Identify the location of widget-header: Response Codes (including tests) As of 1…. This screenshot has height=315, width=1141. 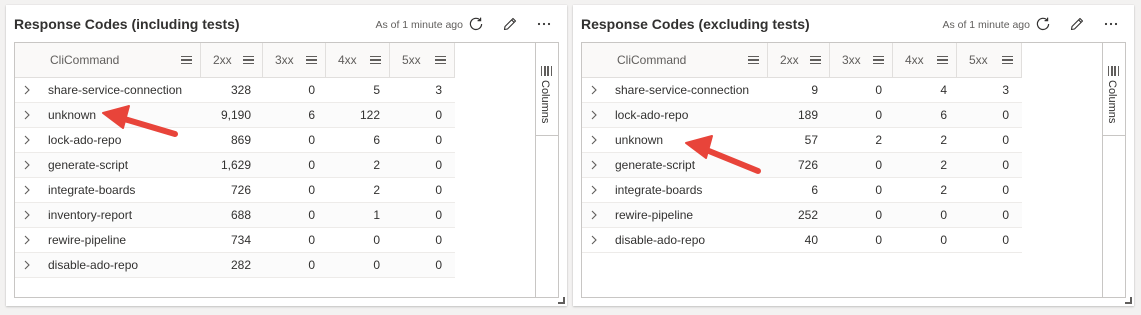
(286, 25).